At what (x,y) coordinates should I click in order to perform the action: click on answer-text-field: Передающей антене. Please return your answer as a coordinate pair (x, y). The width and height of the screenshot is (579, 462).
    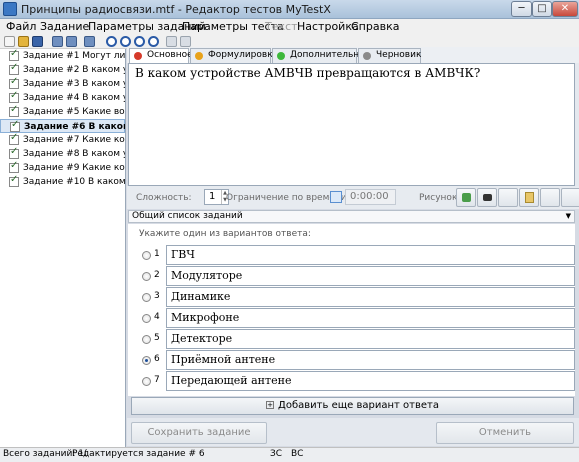
    Looking at the image, I should click on (370, 381).